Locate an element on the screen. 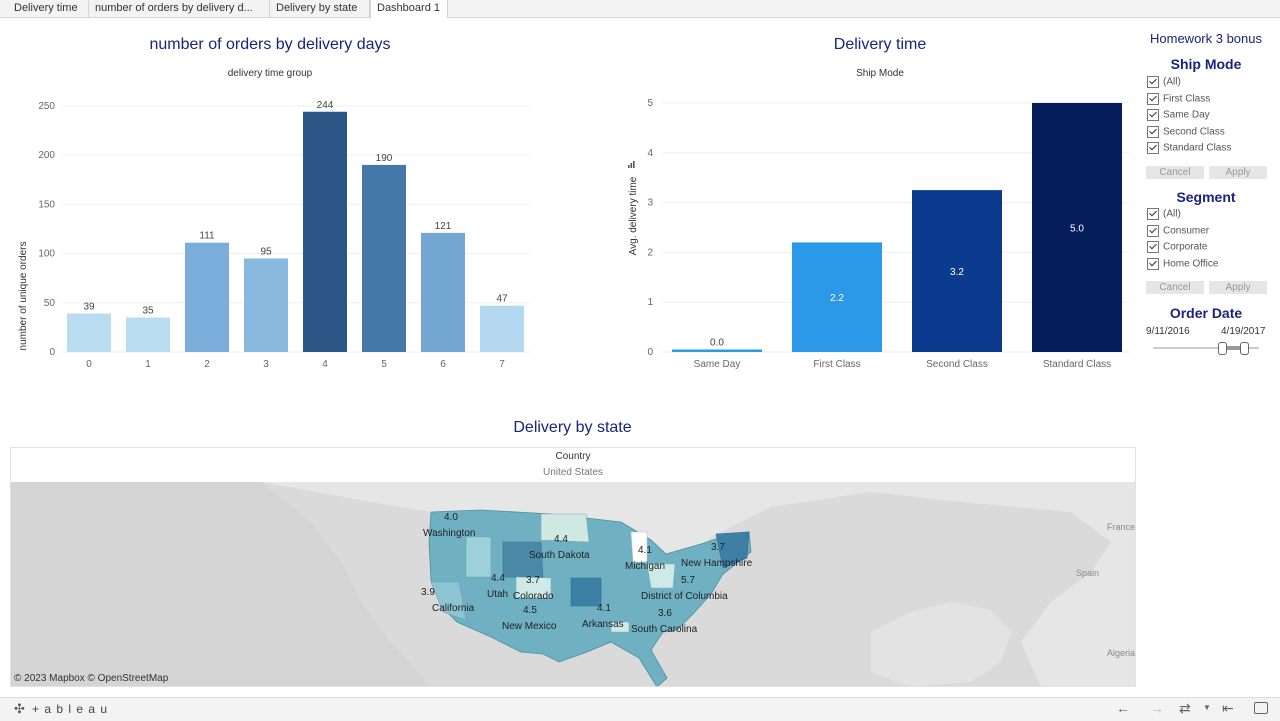 The image size is (1280, 721). delivery-x-tick: Same Day is located at coordinates (717, 364).